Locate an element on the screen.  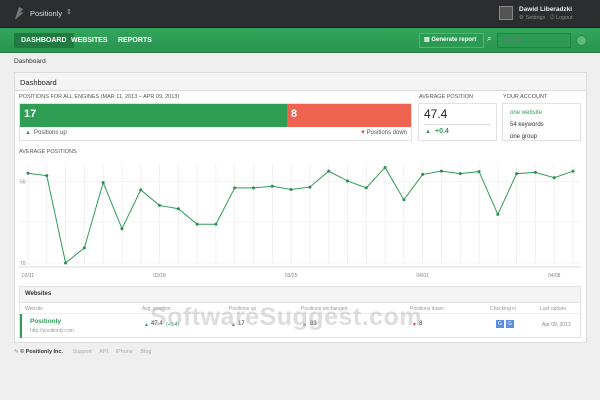
x-tick-label: 03/11 is located at coordinates (28, 276).